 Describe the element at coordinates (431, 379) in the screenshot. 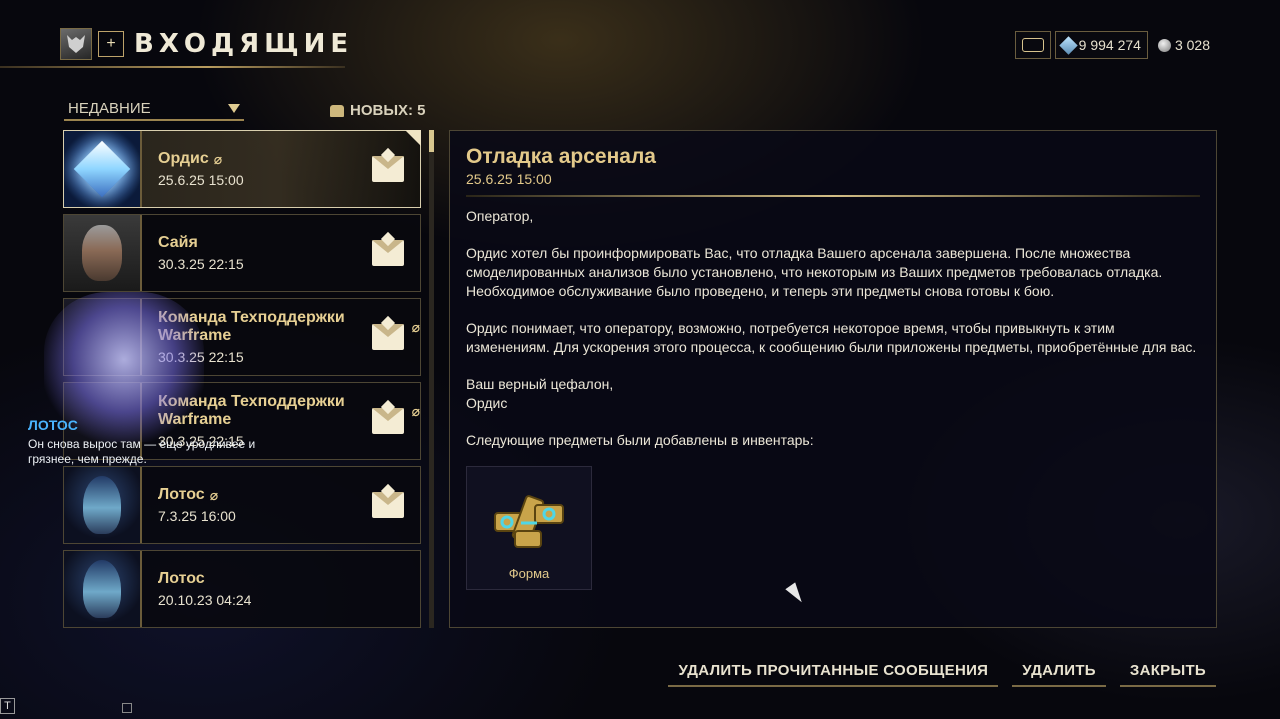

I see `message-list-scrollbar` at that location.